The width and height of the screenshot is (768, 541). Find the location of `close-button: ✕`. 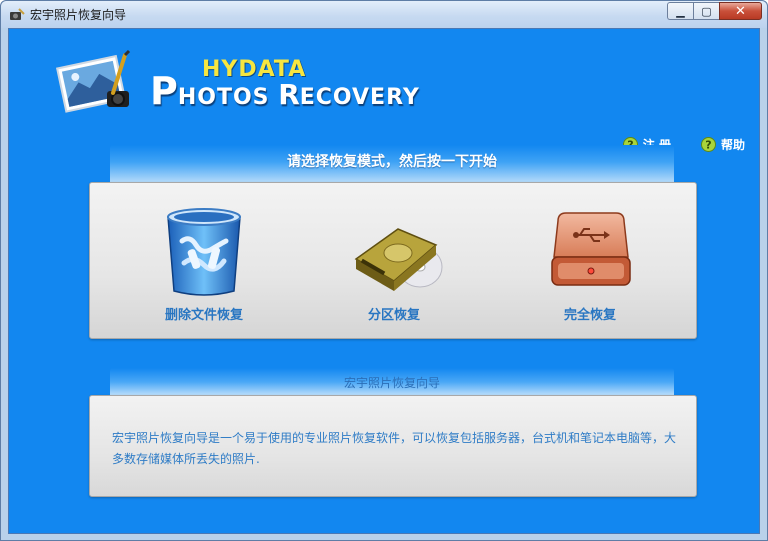

close-button: ✕ is located at coordinates (740, 11).